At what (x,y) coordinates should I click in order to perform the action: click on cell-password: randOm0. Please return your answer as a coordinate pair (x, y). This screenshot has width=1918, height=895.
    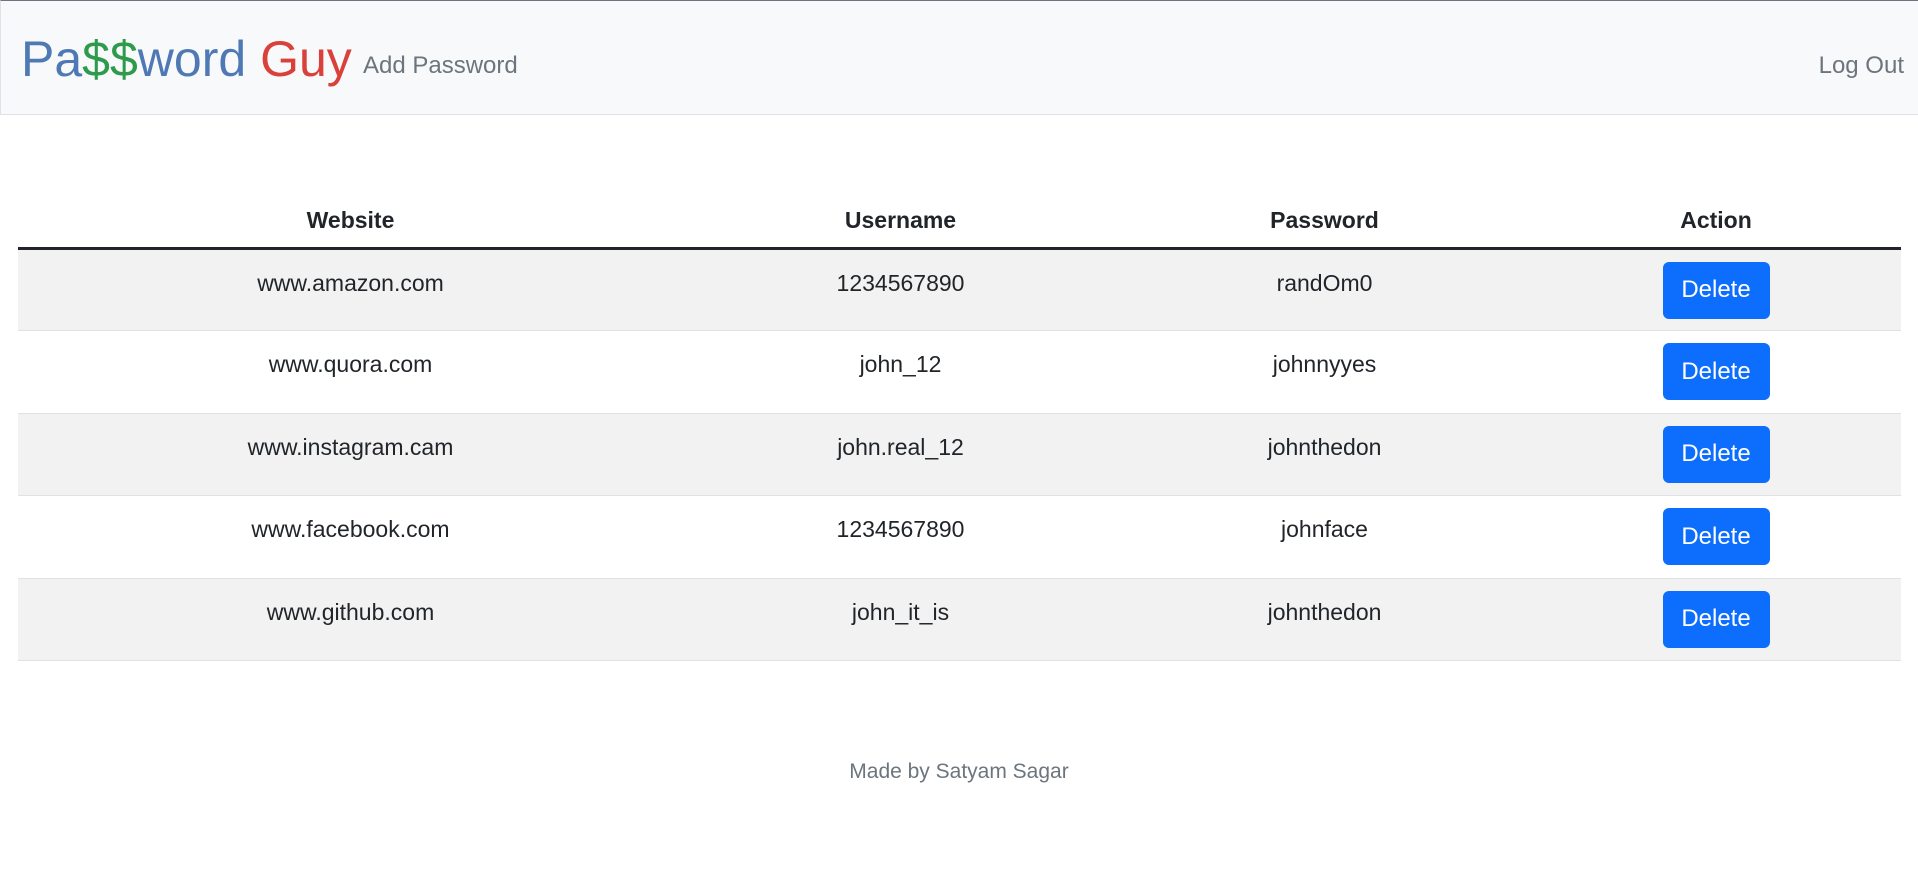
    Looking at the image, I should click on (1324, 290).